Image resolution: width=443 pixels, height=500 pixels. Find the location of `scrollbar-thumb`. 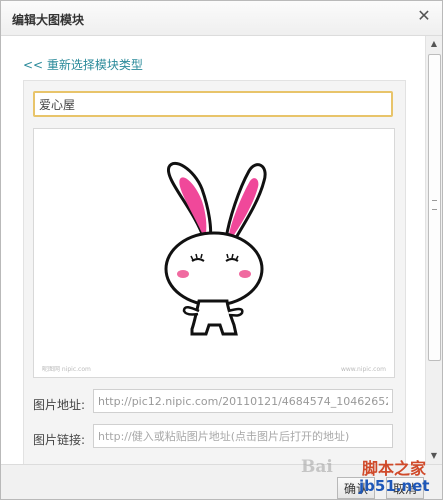

scrollbar-thumb is located at coordinates (434, 207).